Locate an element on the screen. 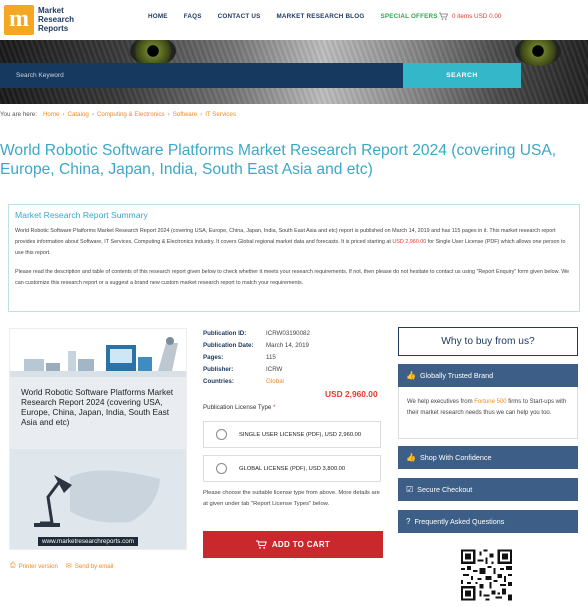  search-button: SEARCH is located at coordinates (462, 75).